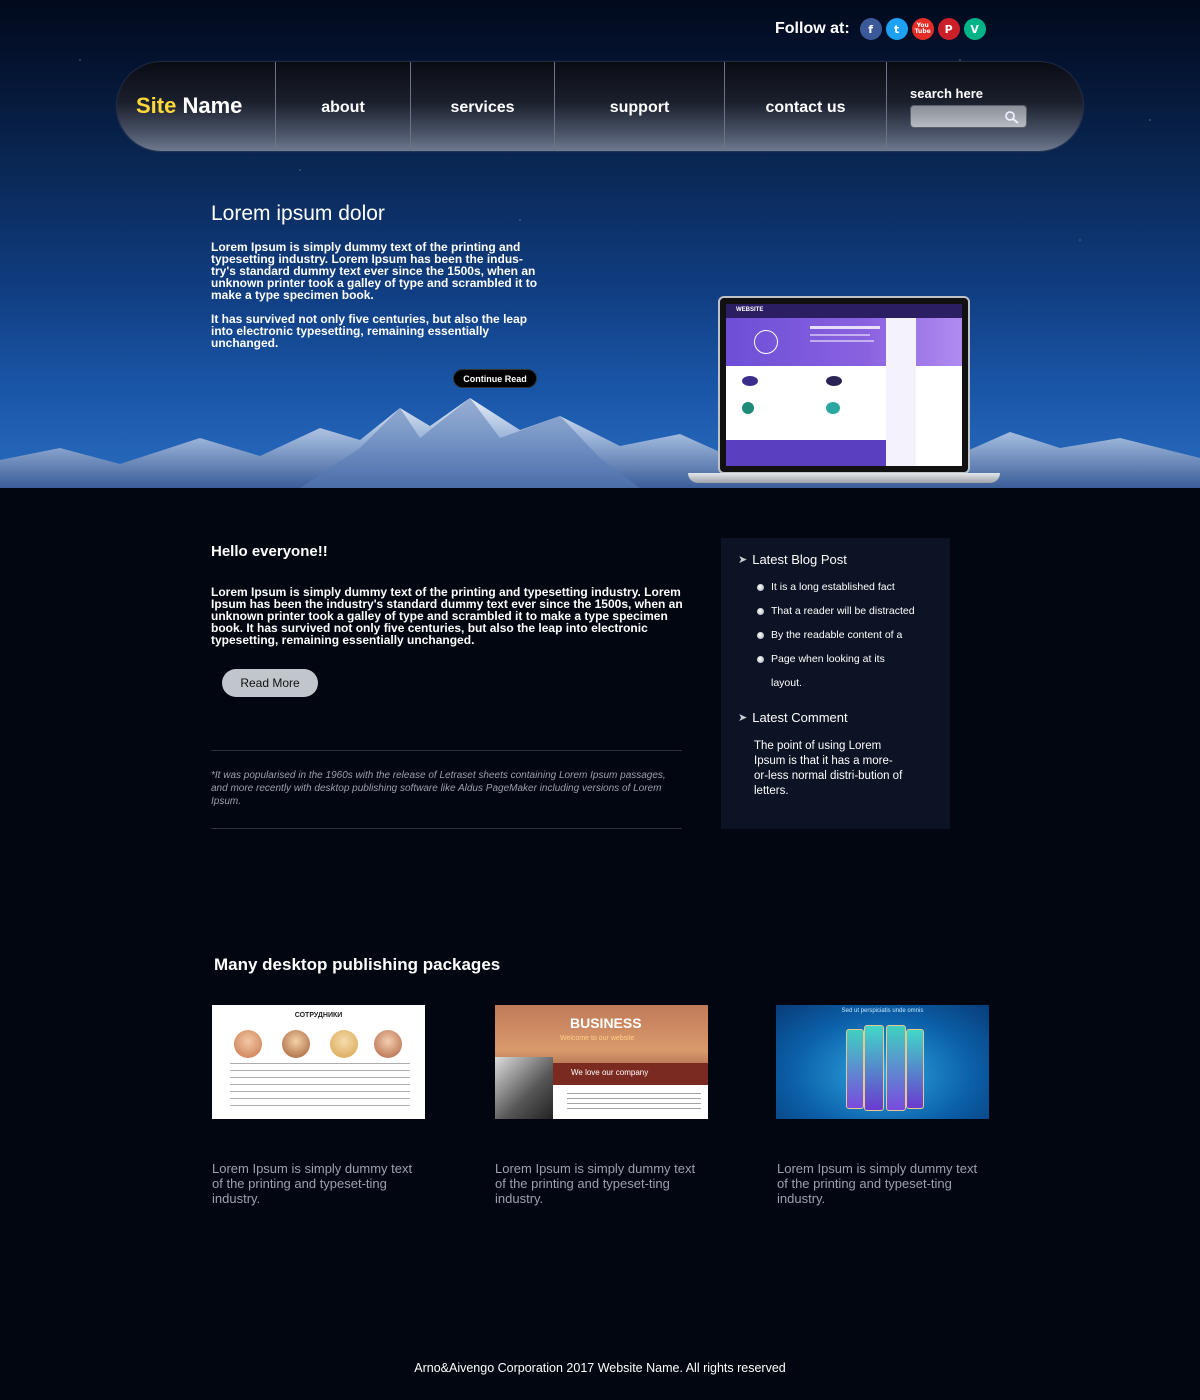 The height and width of the screenshot is (1400, 1200). Describe the element at coordinates (357, 964) in the screenshot. I see `packages-title: Many desktop publishing packages` at that location.